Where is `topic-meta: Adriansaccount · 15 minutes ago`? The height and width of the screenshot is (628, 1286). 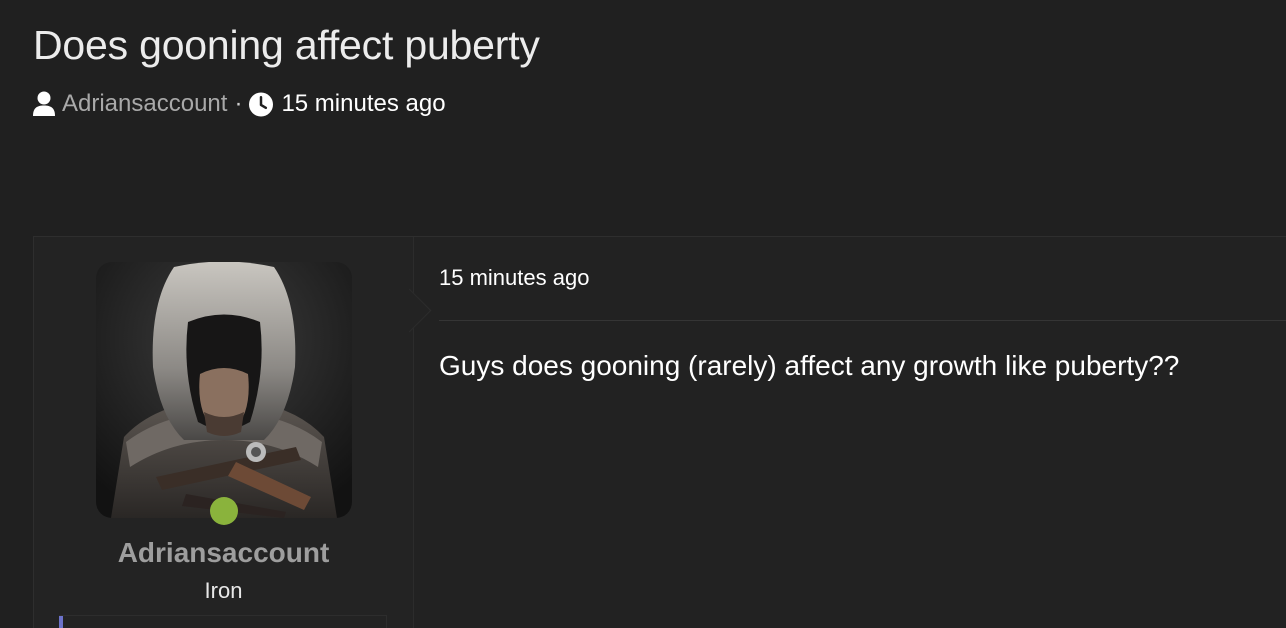 topic-meta: Adriansaccount · 15 minutes ago is located at coordinates (239, 104).